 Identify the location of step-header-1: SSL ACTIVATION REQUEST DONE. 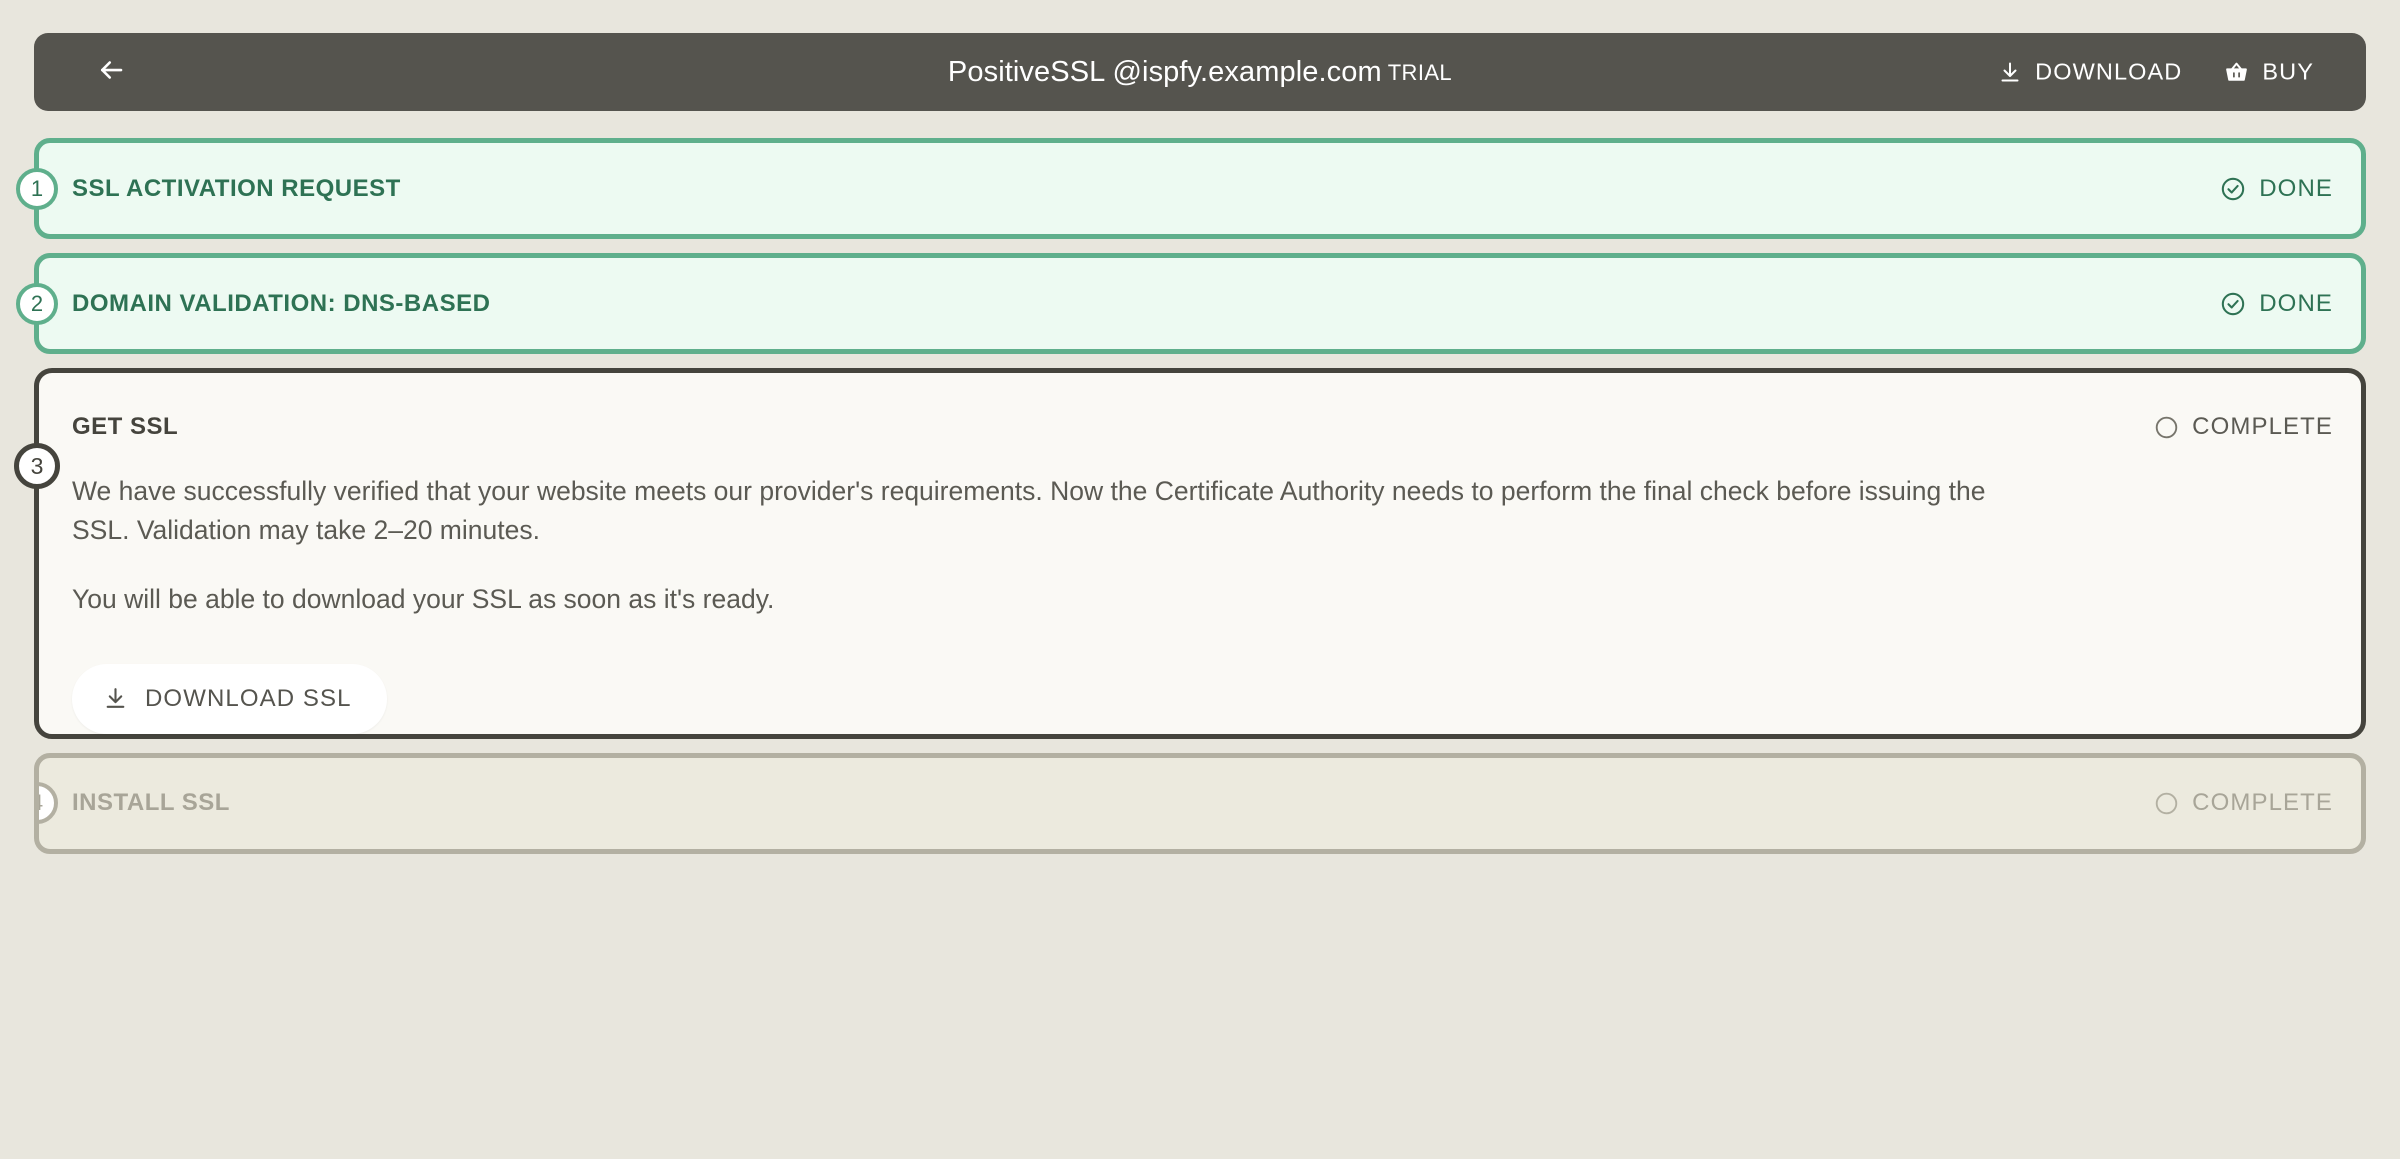
(1200, 188).